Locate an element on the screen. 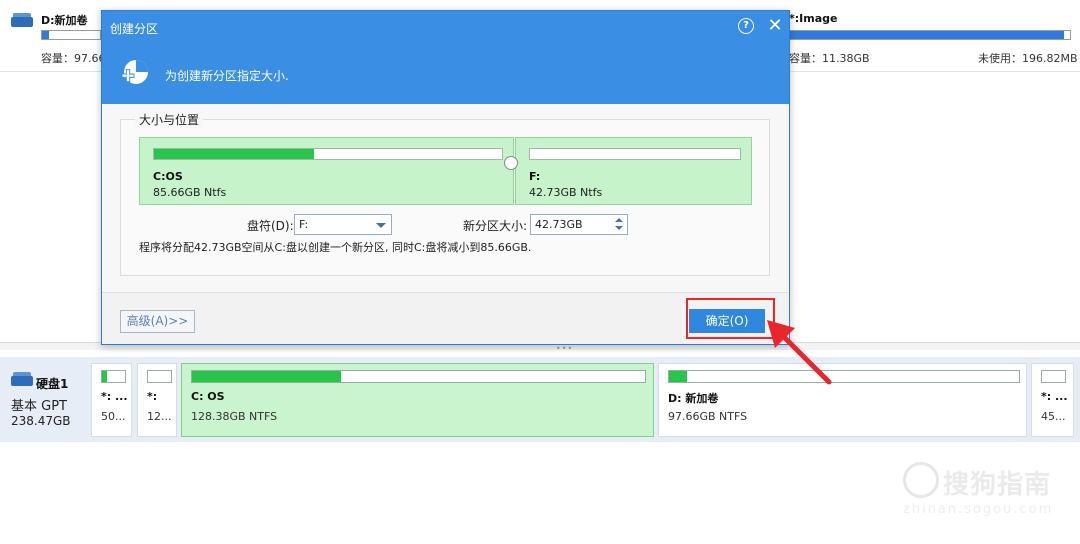 Image resolution: width=1080 pixels, height=544 pixels. red-arrow-icon is located at coordinates (799, 352).